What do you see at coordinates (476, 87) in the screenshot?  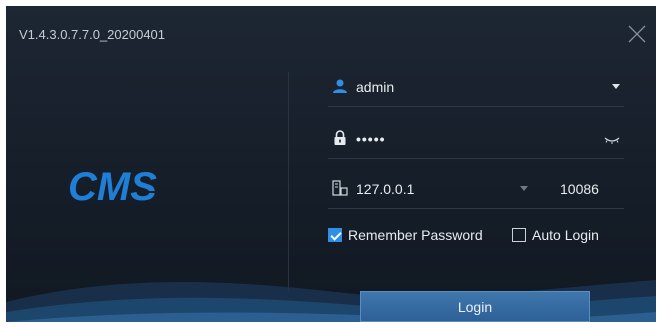 I see `username-field: admin` at bounding box center [476, 87].